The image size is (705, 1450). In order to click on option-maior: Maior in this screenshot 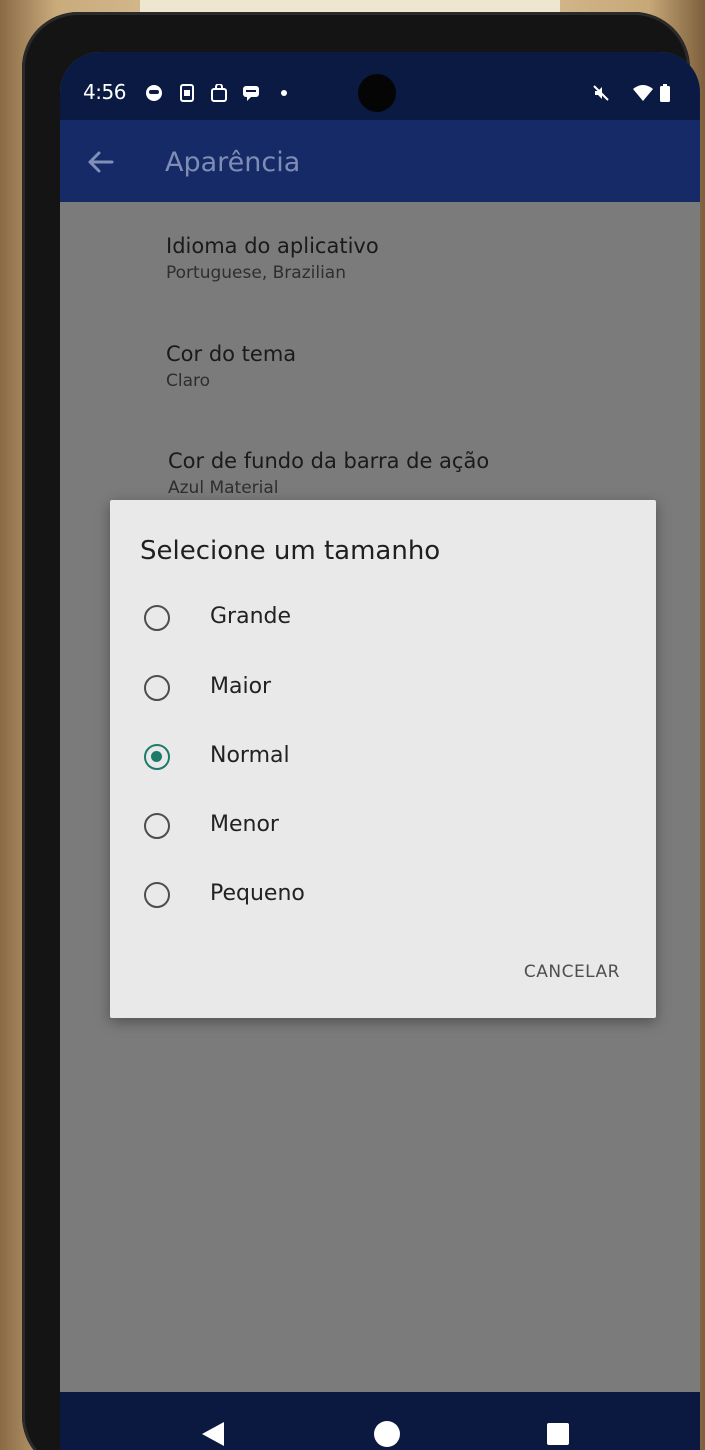, I will do `click(384, 690)`.